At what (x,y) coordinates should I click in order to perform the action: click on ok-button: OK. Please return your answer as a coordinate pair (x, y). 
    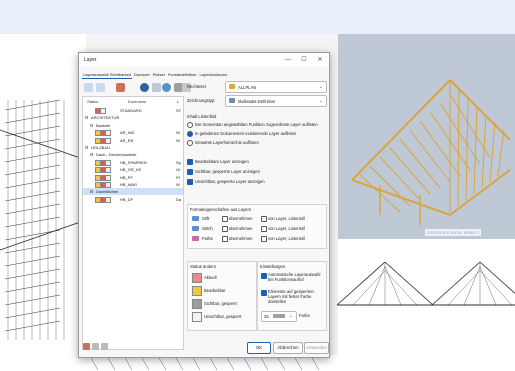
    Looking at the image, I should click on (259, 348).